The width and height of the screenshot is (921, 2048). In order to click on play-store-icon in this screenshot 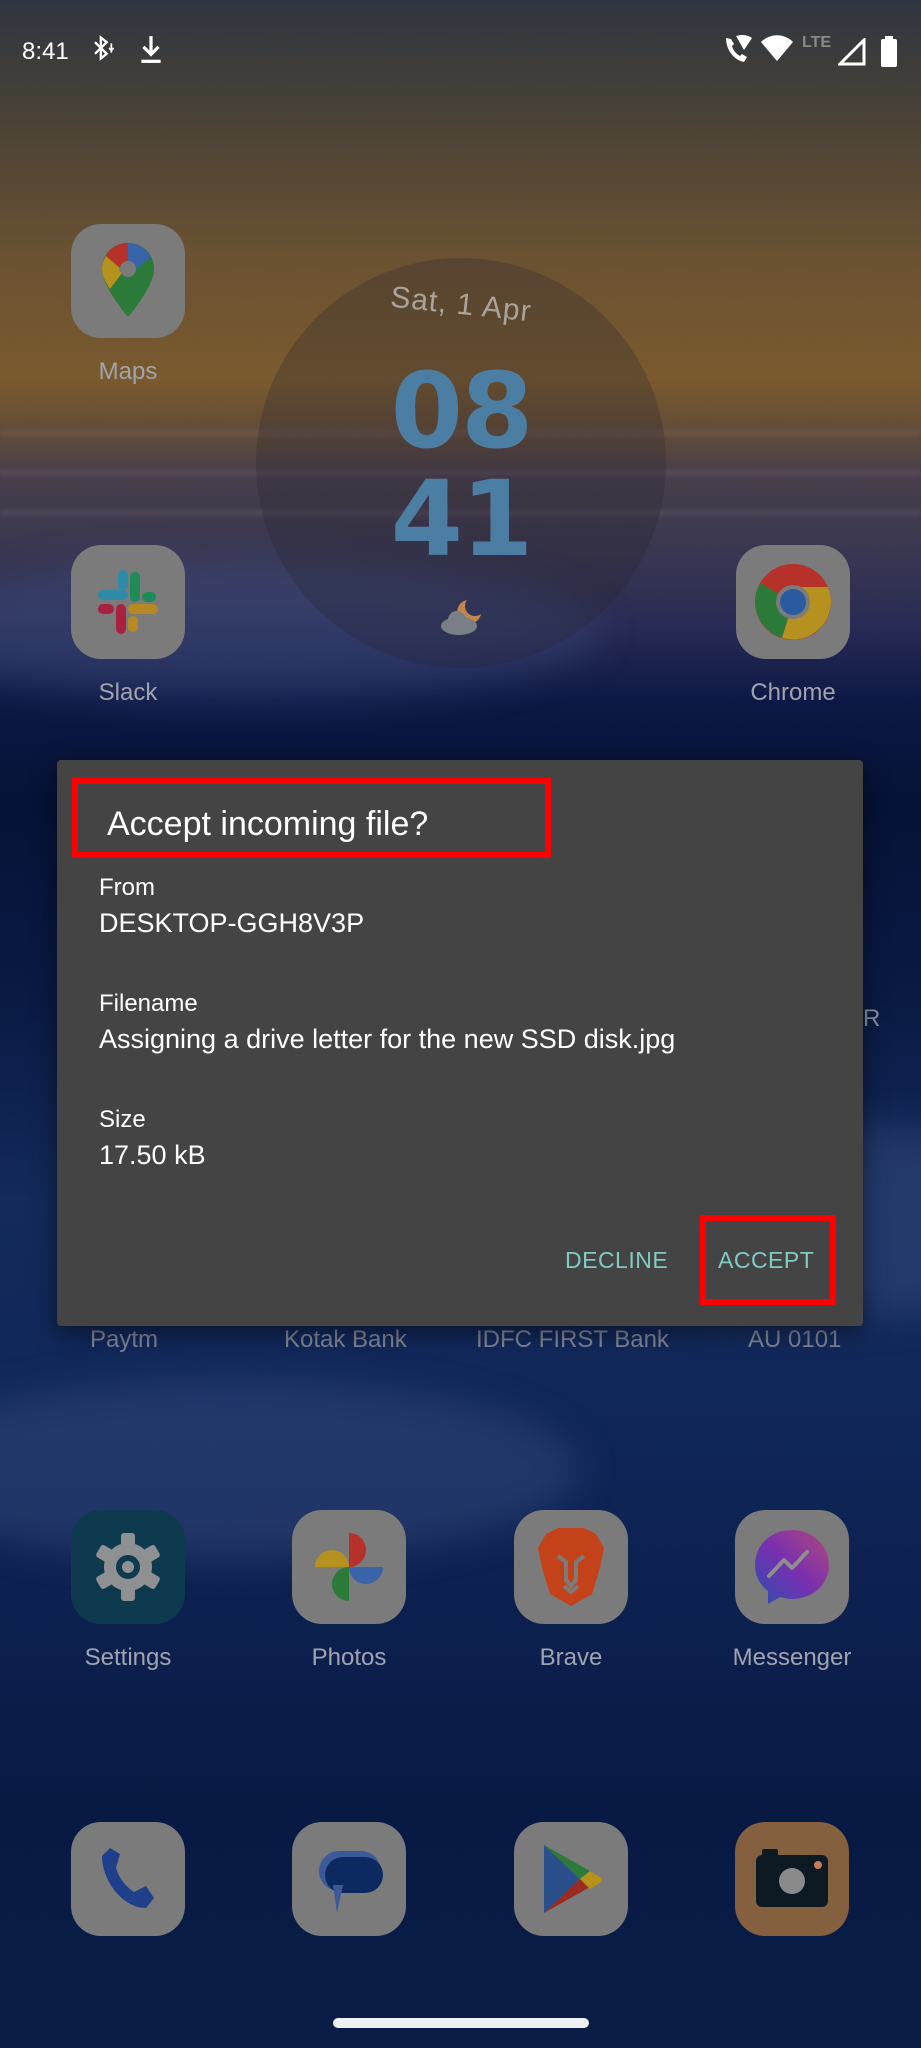, I will do `click(571, 1879)`.